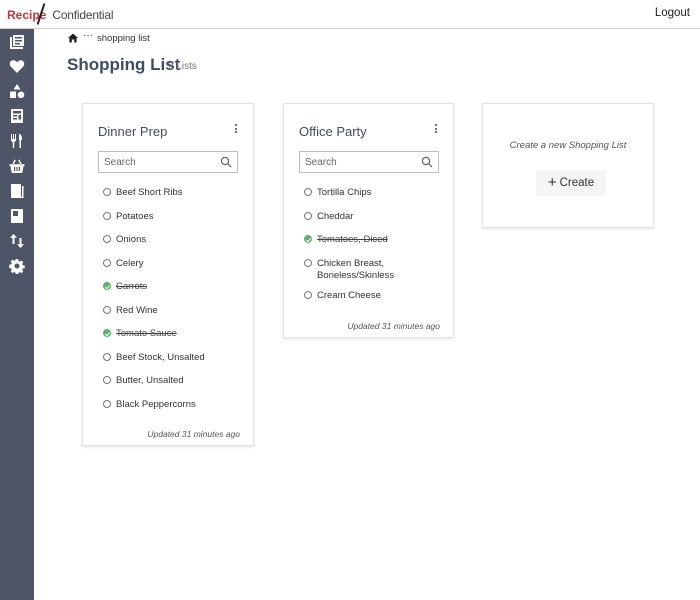 The height and width of the screenshot is (600, 700). I want to click on logo-word-confidential: Confidential, so click(83, 15).